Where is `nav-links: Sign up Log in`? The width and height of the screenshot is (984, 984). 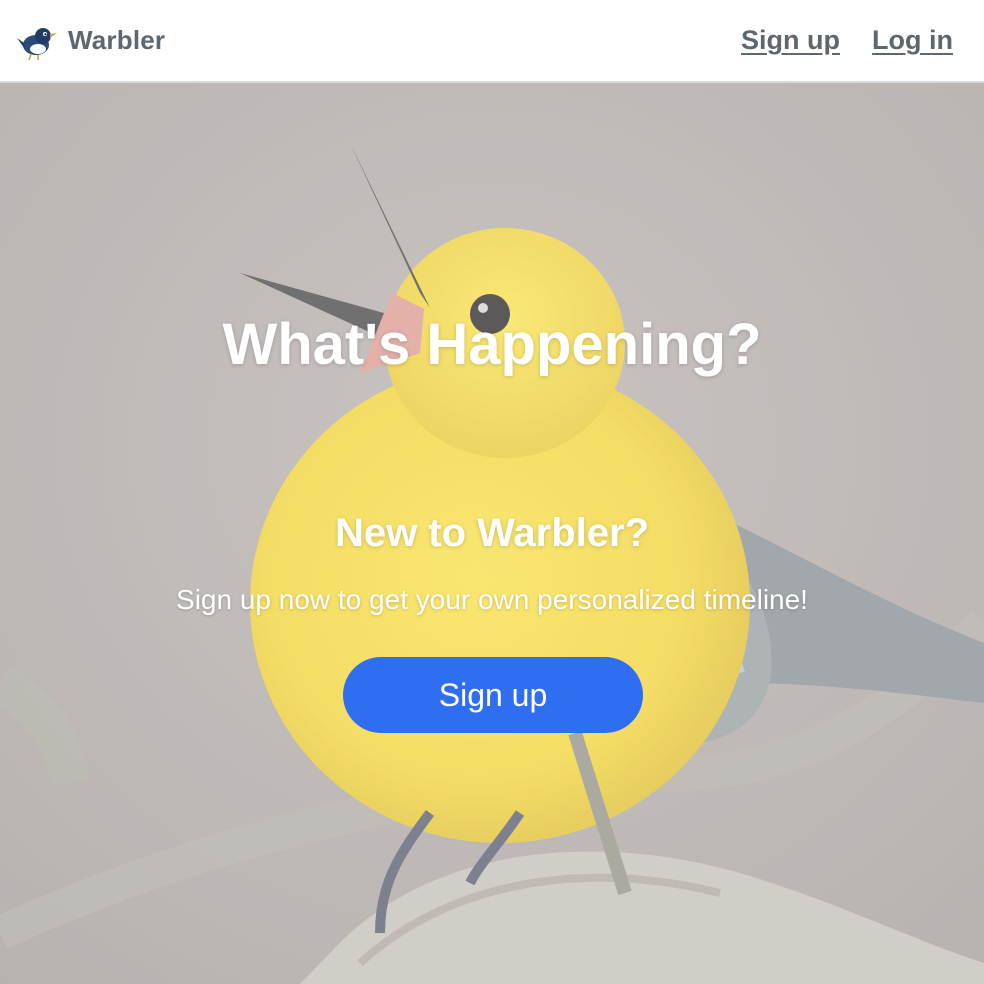 nav-links: Sign up Log in is located at coordinates (847, 40).